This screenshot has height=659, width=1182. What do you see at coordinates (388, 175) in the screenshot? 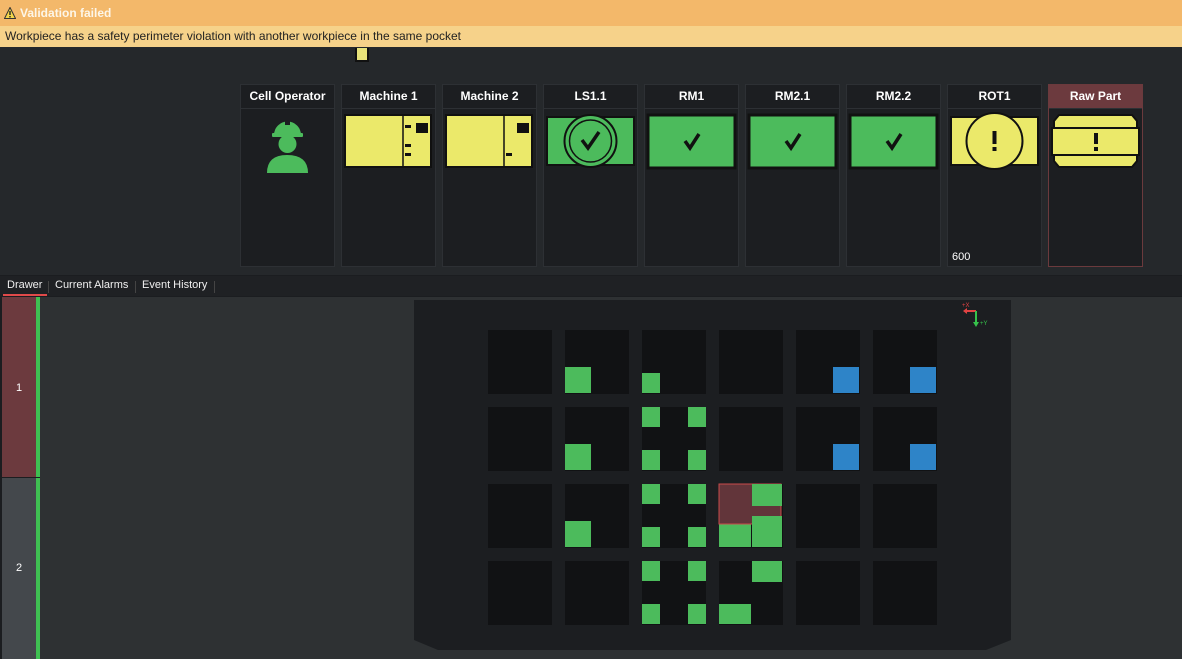
I see `station-card-machine-1: Machine 1` at bounding box center [388, 175].